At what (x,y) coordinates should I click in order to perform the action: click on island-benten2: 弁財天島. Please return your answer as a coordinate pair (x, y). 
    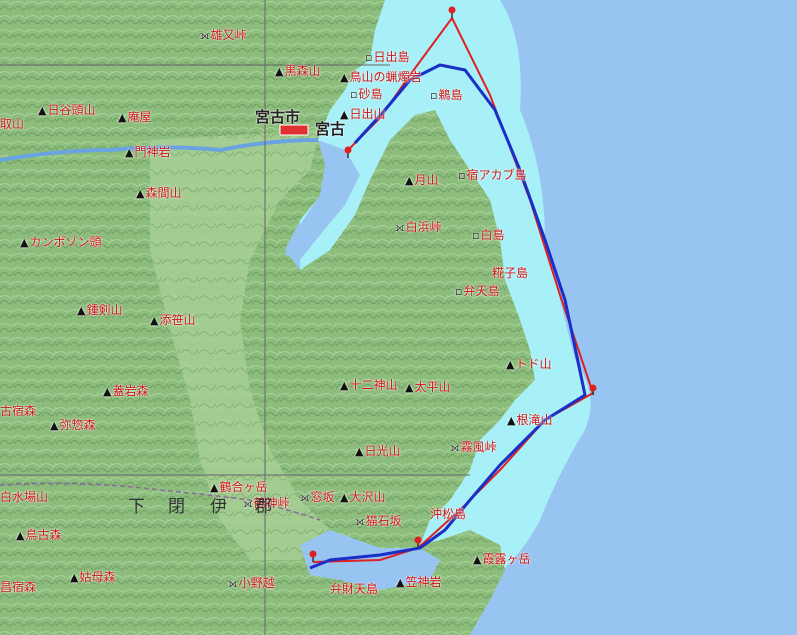
    Looking at the image, I should click on (354, 589).